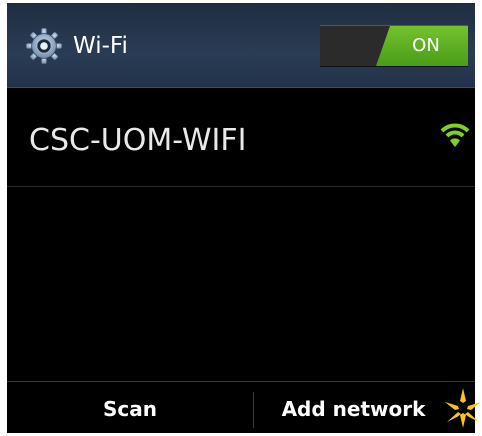  Describe the element at coordinates (463, 408) in the screenshot. I see `highlight-sparkle-icon` at that location.